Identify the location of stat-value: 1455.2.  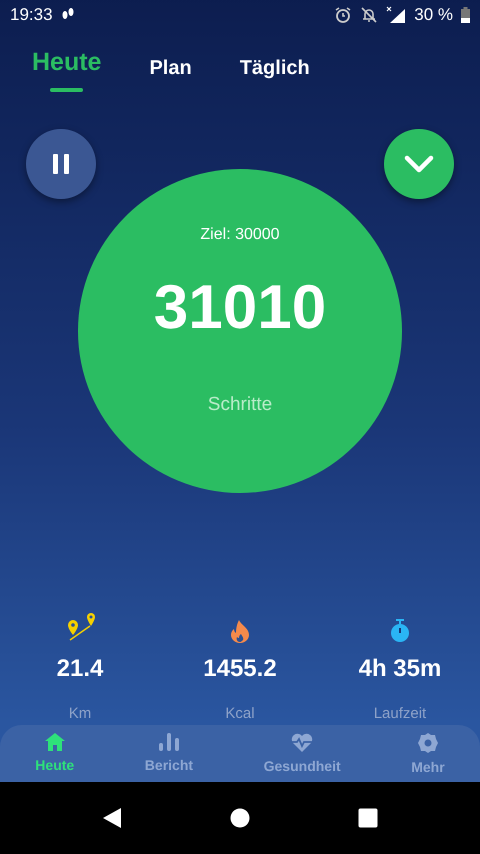
(240, 669).